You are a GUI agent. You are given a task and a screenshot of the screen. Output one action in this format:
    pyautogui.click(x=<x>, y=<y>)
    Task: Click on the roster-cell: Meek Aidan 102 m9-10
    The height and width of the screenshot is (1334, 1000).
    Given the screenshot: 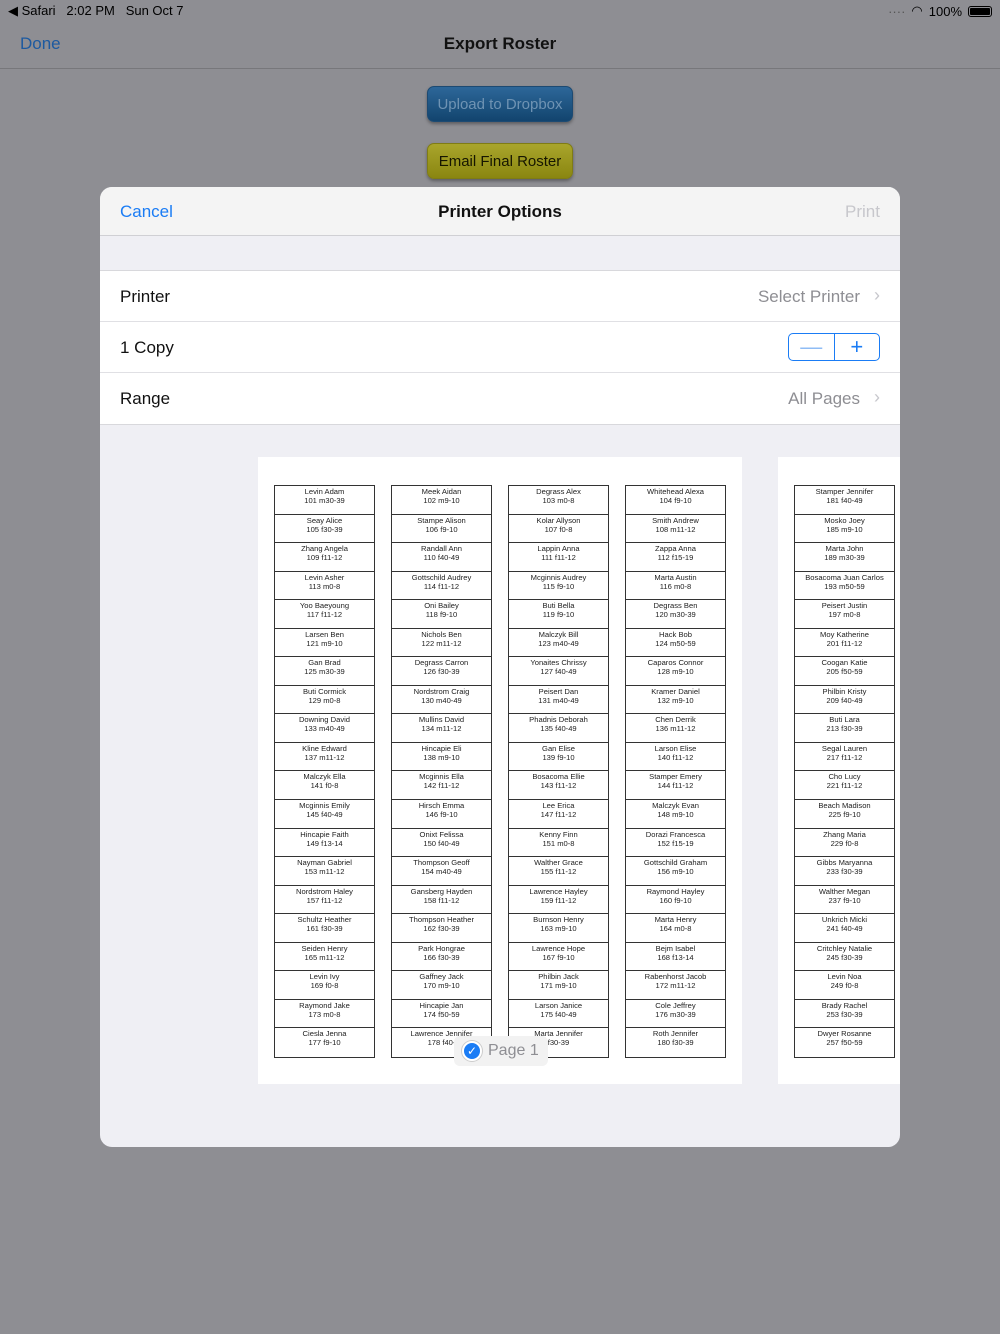 What is the action you would take?
    pyautogui.click(x=441, y=500)
    